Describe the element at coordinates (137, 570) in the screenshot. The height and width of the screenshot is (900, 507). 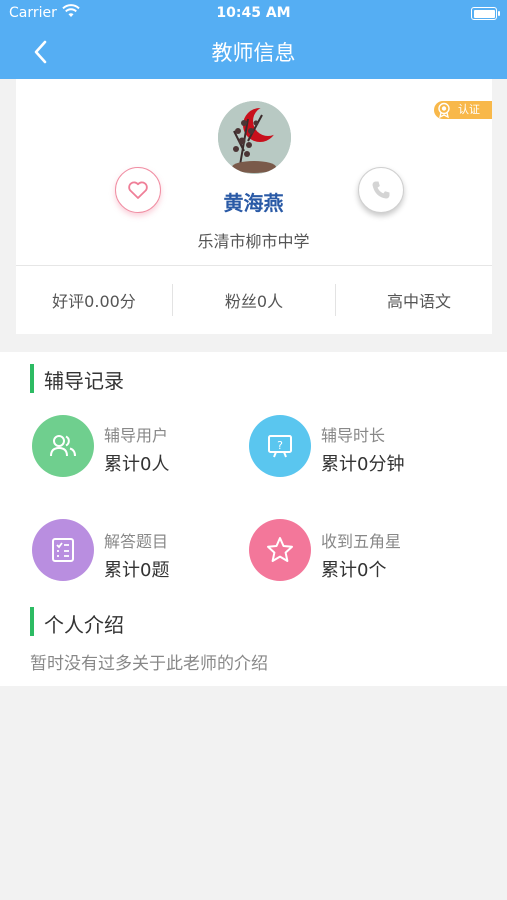
I see `record-value: 累计0题` at that location.